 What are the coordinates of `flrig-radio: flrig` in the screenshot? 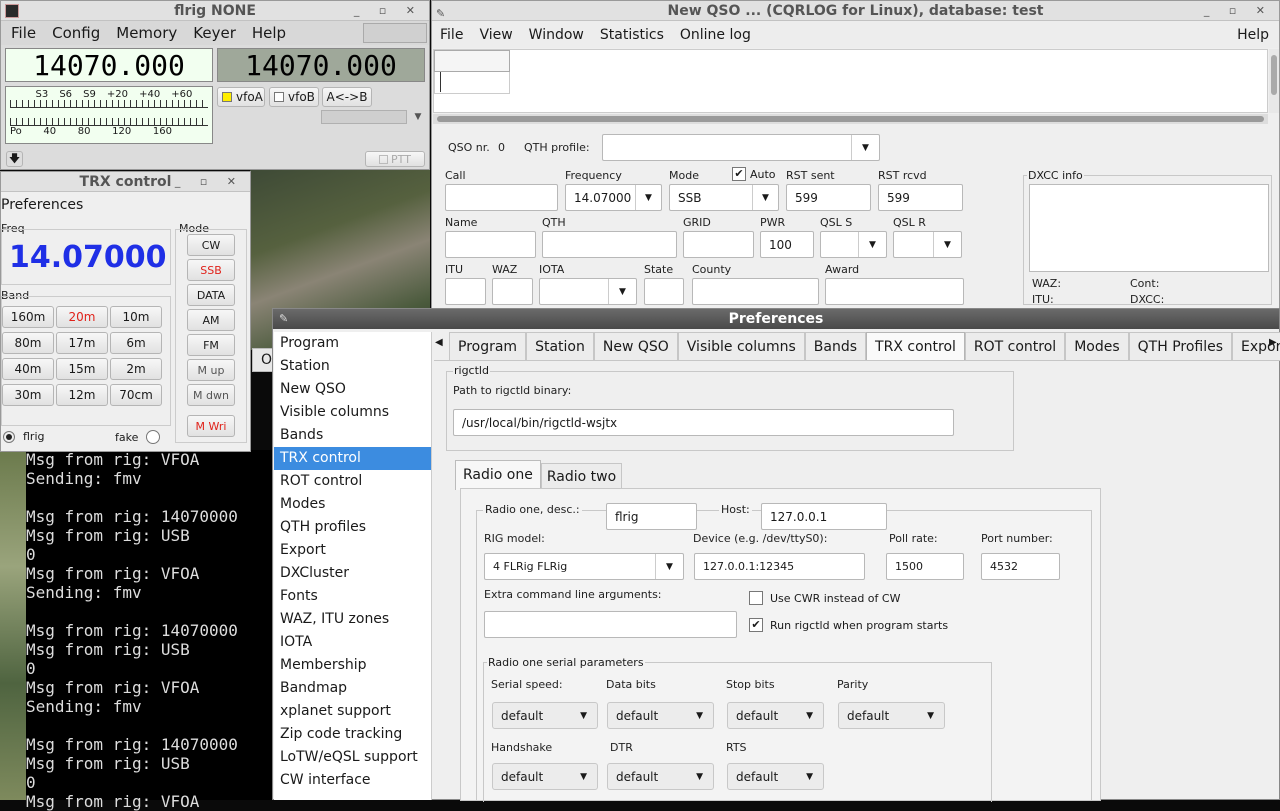 It's located at (24, 436).